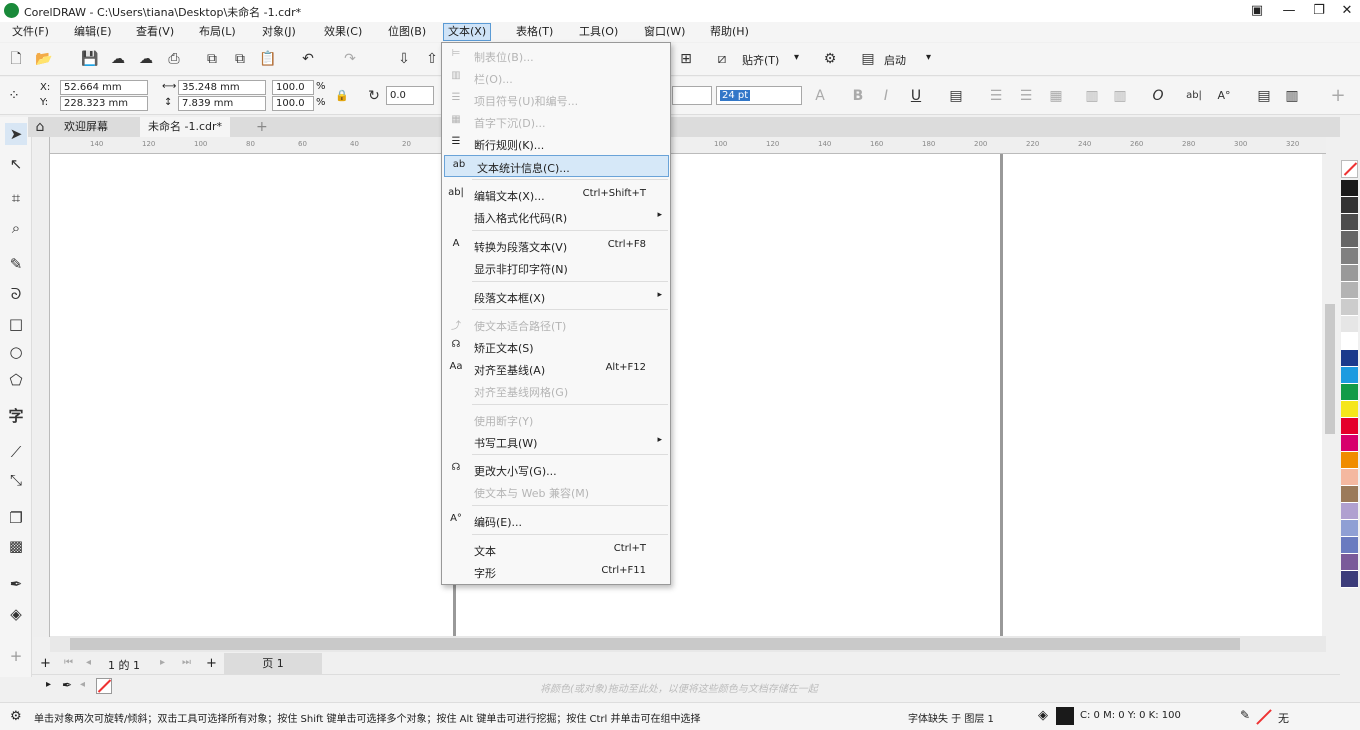  Describe the element at coordinates (293, 103) in the screenshot. I see `scale-y-field: 100.0` at that location.